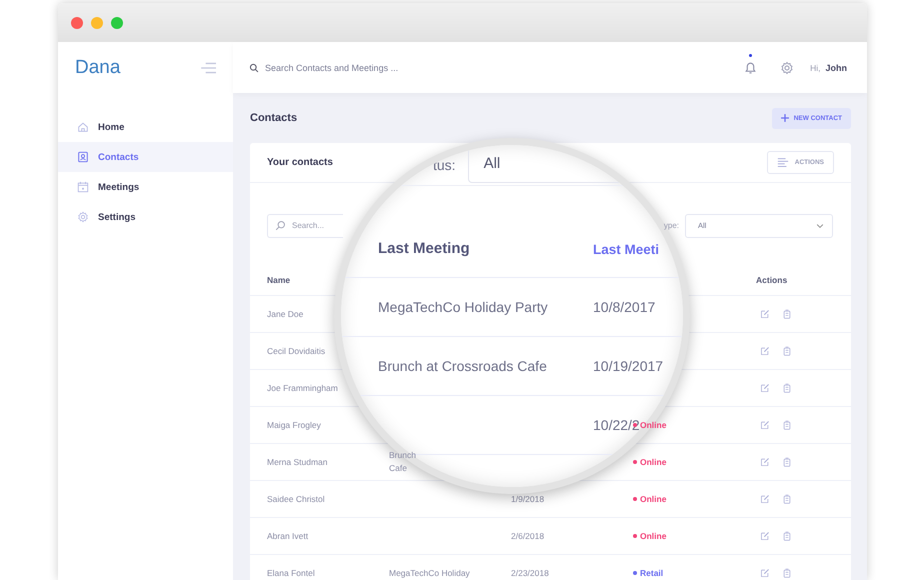 The image size is (900, 580). What do you see at coordinates (462, 366) in the screenshot?
I see `table-cell: Brunch at Crossroads Cafe` at bounding box center [462, 366].